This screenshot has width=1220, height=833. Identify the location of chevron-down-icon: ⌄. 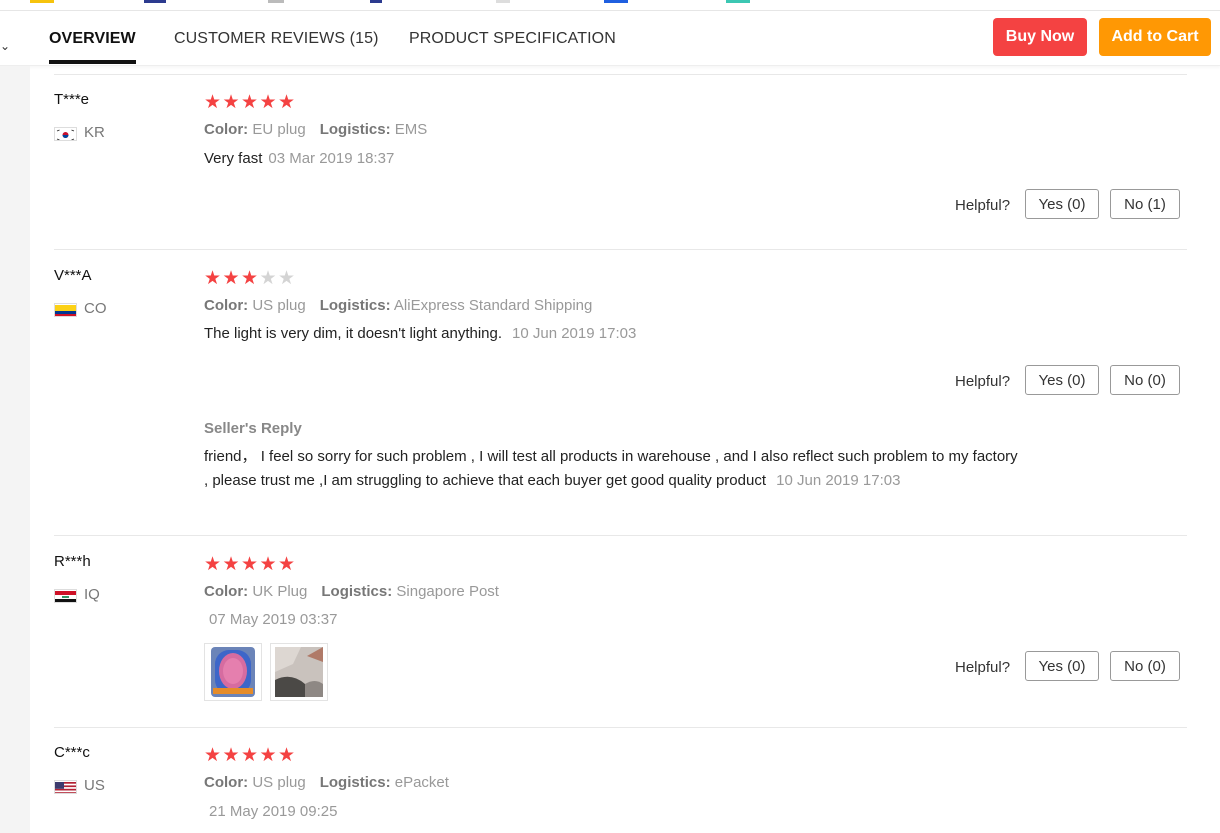
(5, 46).